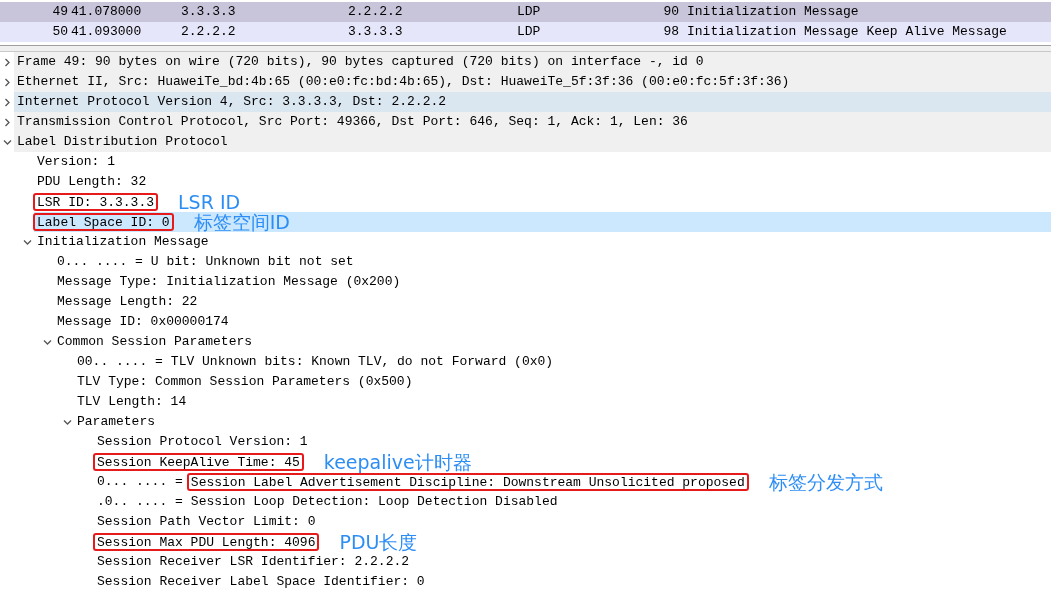 This screenshot has height=598, width=1051. I want to click on annotation-note: 标签分发方式, so click(825, 482).